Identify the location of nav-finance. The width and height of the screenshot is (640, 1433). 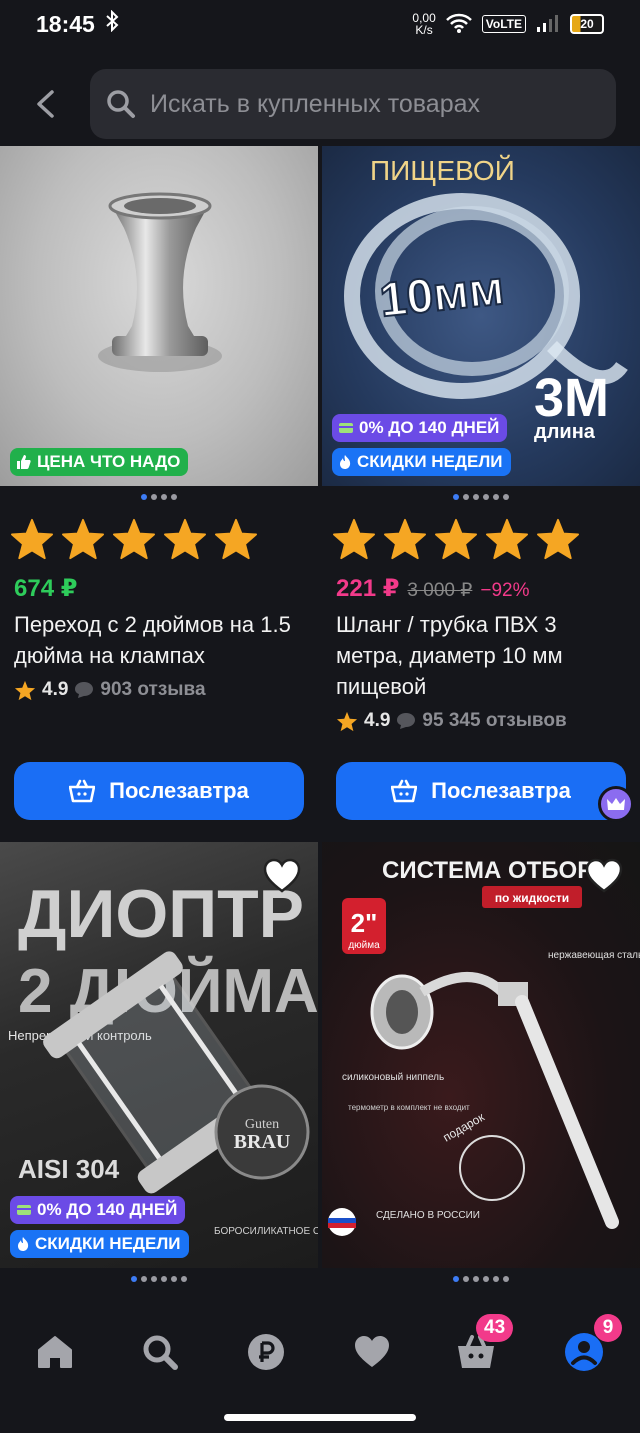
(266, 1352).